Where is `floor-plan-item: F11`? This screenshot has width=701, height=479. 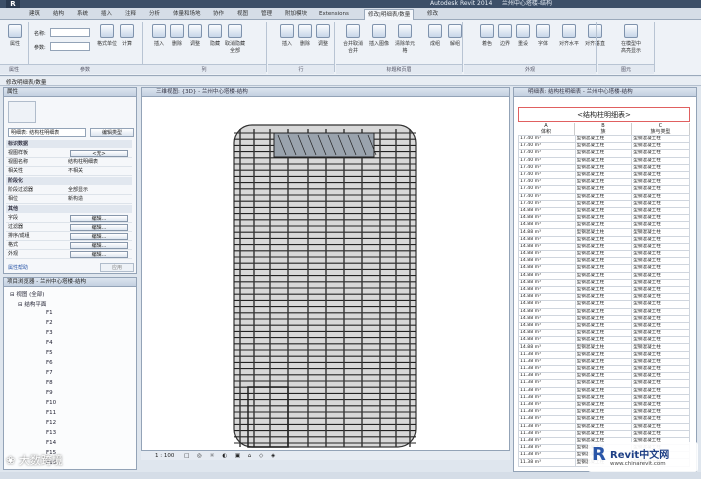 floor-plan-item: F11 is located at coordinates (51, 413).